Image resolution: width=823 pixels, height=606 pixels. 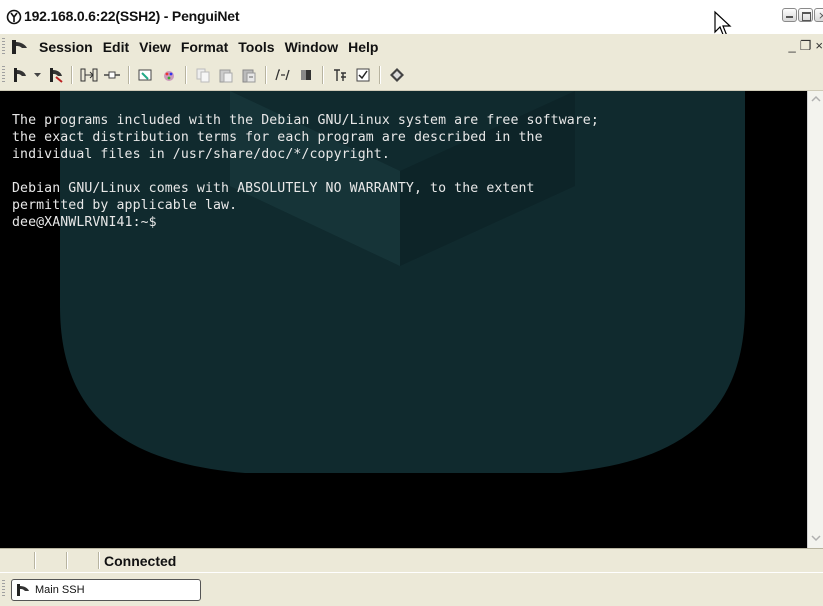 What do you see at coordinates (306, 75) in the screenshot?
I see `color-icon` at bounding box center [306, 75].